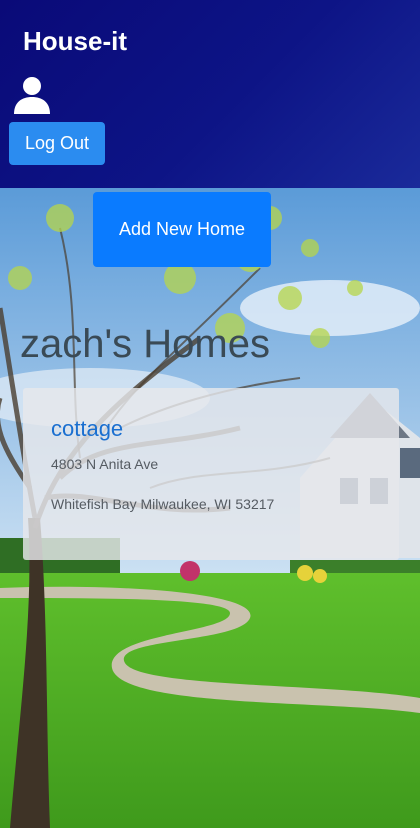  Describe the element at coordinates (75, 41) in the screenshot. I see `brand-title: House-it` at that location.